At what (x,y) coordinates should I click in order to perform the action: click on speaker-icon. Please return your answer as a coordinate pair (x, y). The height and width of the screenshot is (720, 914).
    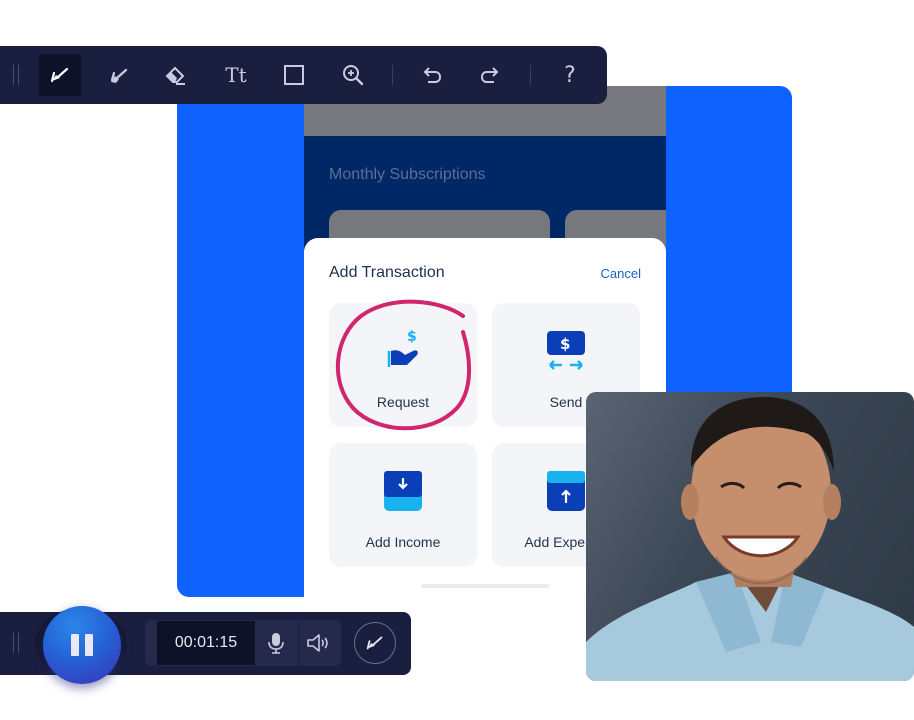
    Looking at the image, I should click on (317, 643).